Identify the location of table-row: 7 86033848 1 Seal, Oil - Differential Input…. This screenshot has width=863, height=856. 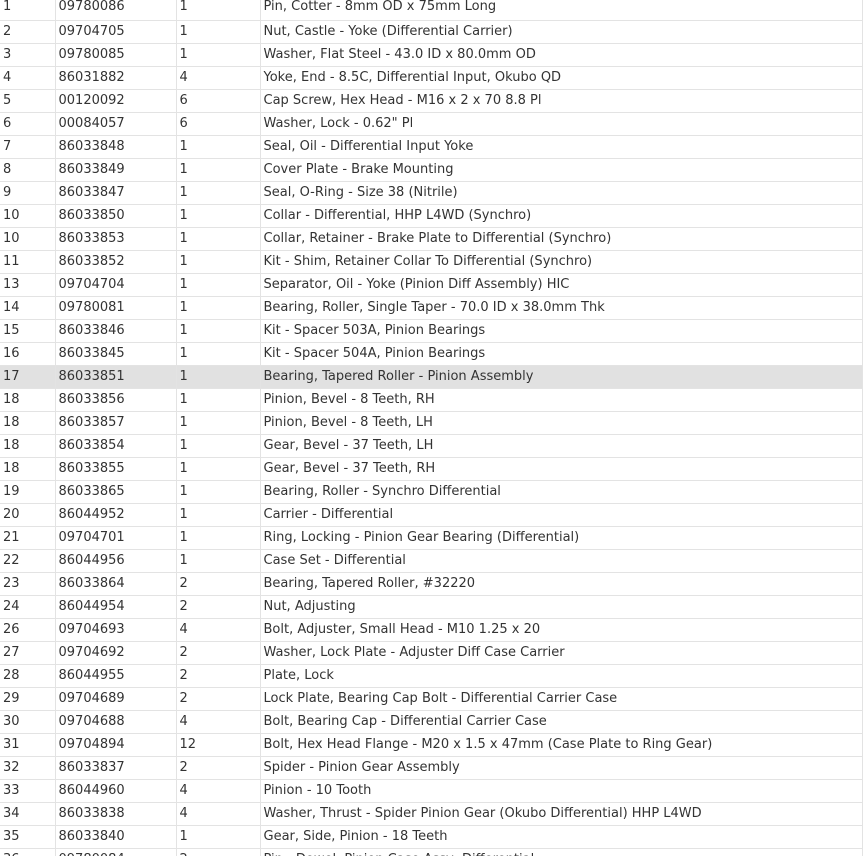
(431, 147).